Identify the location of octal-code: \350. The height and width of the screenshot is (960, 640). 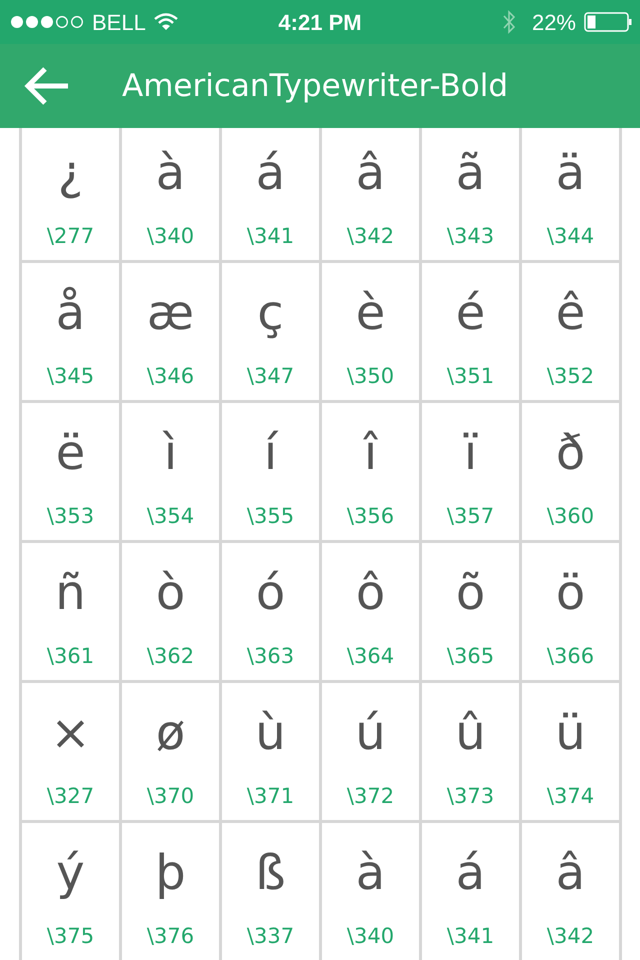
(370, 376).